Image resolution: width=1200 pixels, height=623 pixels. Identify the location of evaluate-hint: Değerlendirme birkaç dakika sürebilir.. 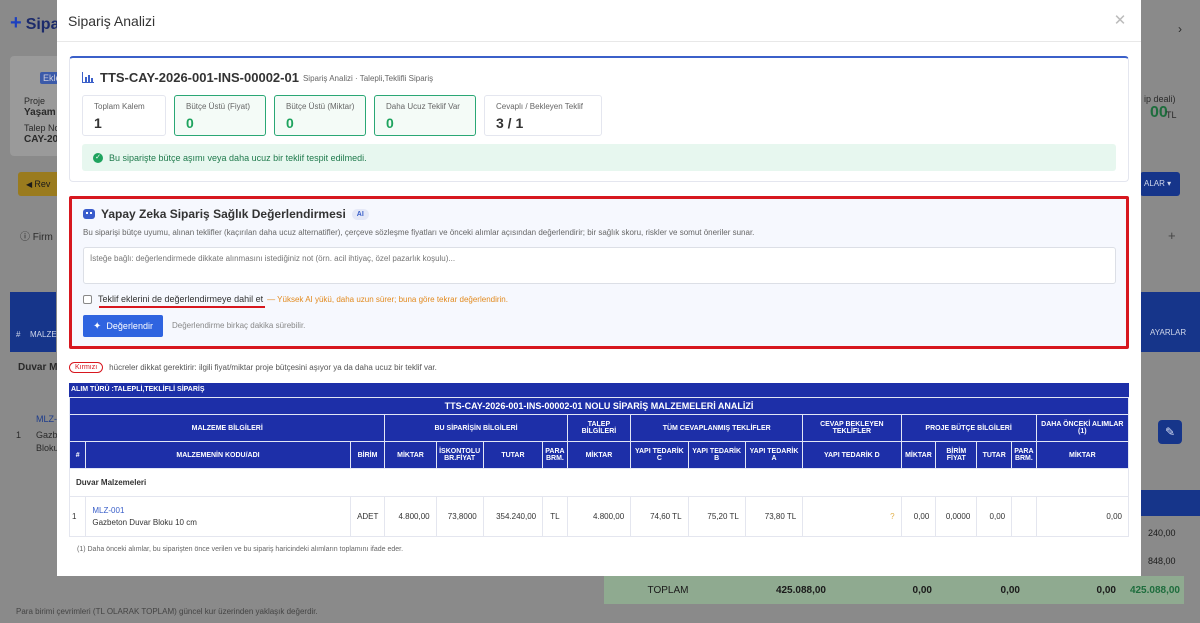
(239, 325).